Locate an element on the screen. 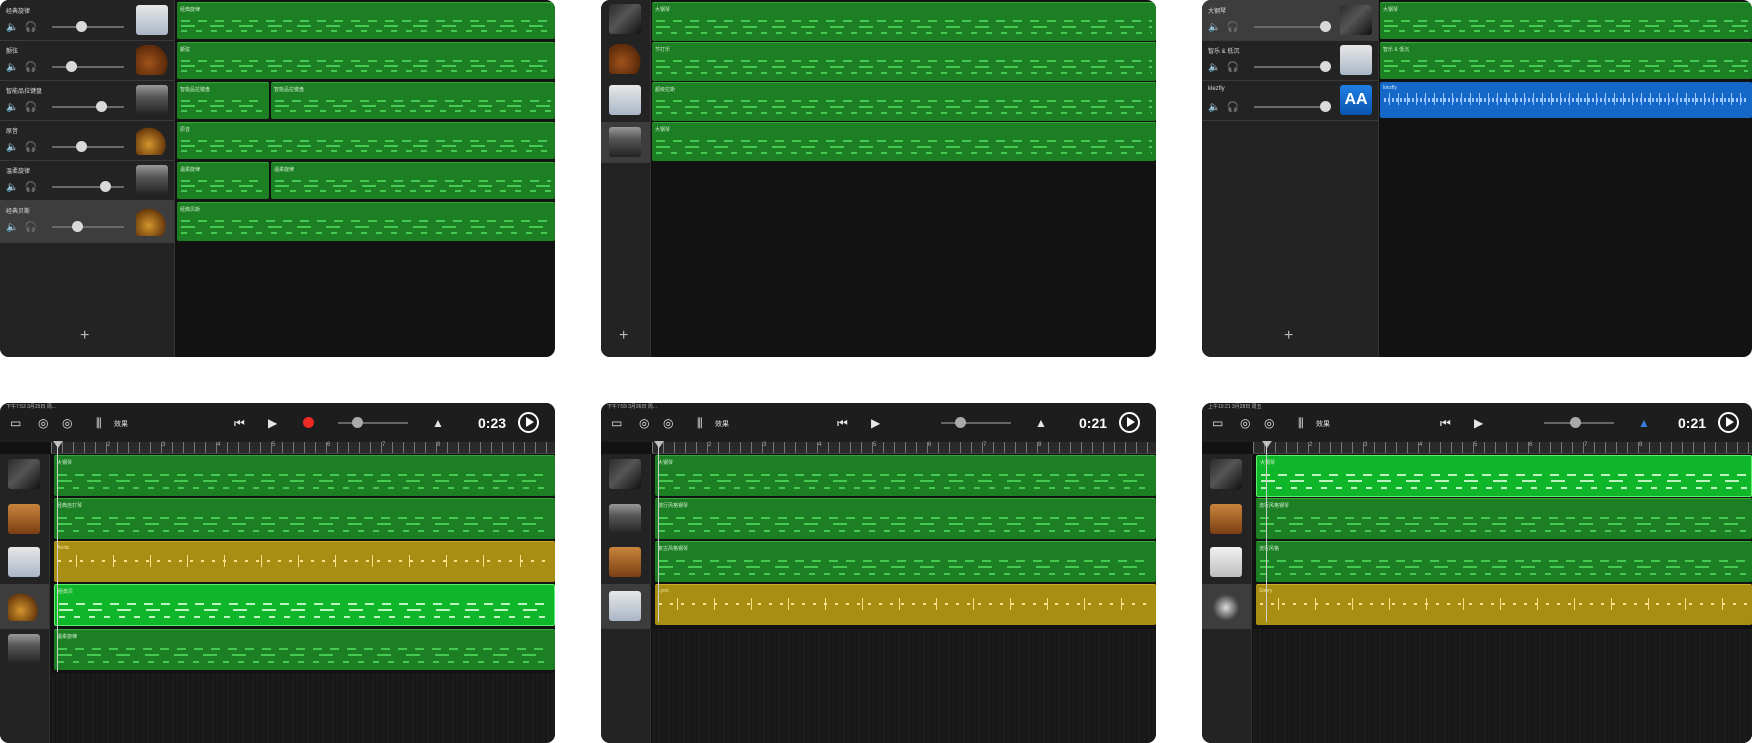  track-header: 经典旋律 🔈 🎧 is located at coordinates (87, 20).